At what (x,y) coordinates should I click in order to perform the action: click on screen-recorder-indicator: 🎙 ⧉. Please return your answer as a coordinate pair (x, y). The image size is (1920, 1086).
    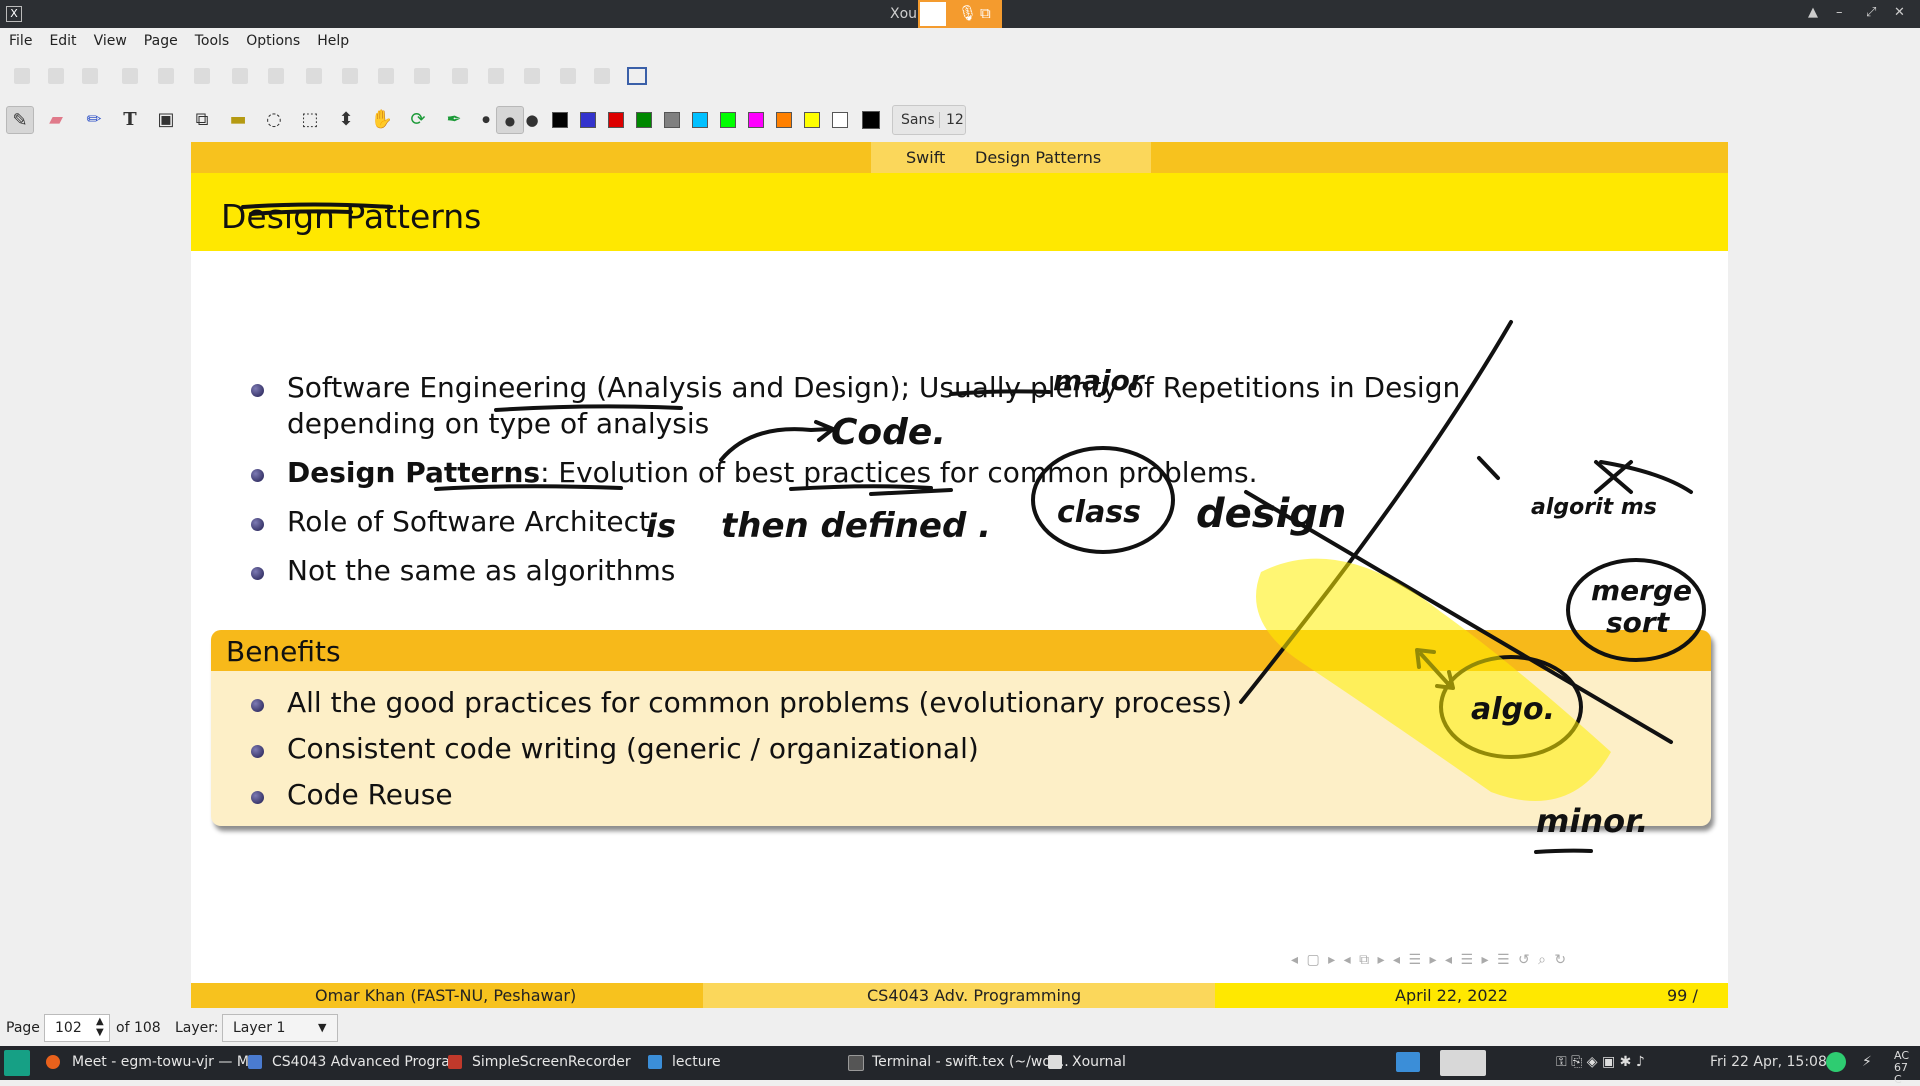
    Looking at the image, I should click on (960, 14).